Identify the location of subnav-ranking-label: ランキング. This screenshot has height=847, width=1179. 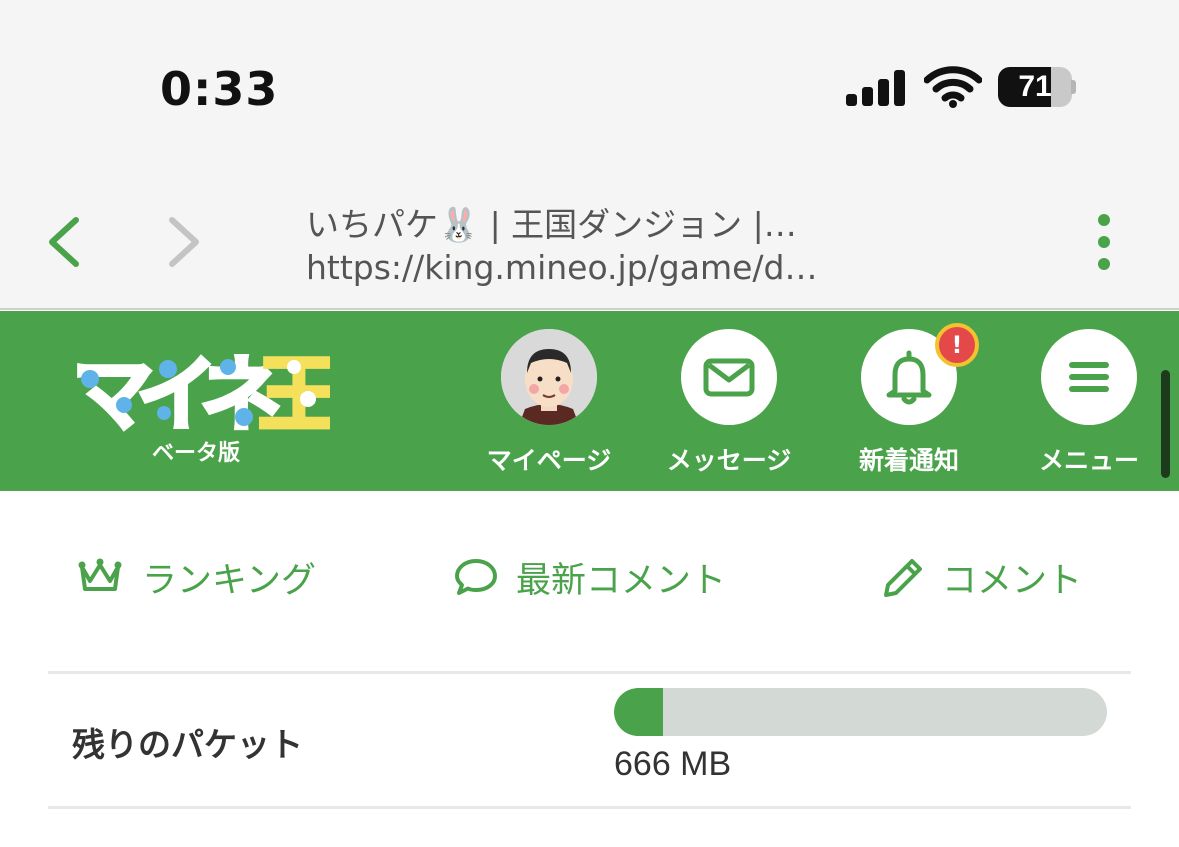
(229, 580).